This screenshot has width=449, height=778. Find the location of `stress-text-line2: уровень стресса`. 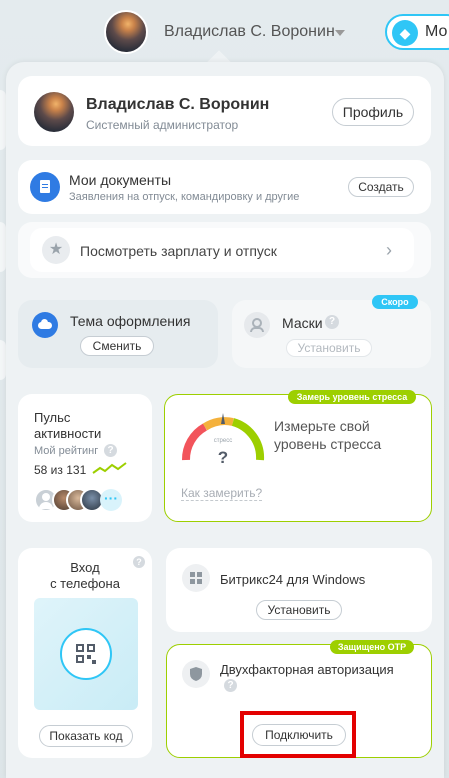

stress-text-line2: уровень стресса is located at coordinates (328, 444).